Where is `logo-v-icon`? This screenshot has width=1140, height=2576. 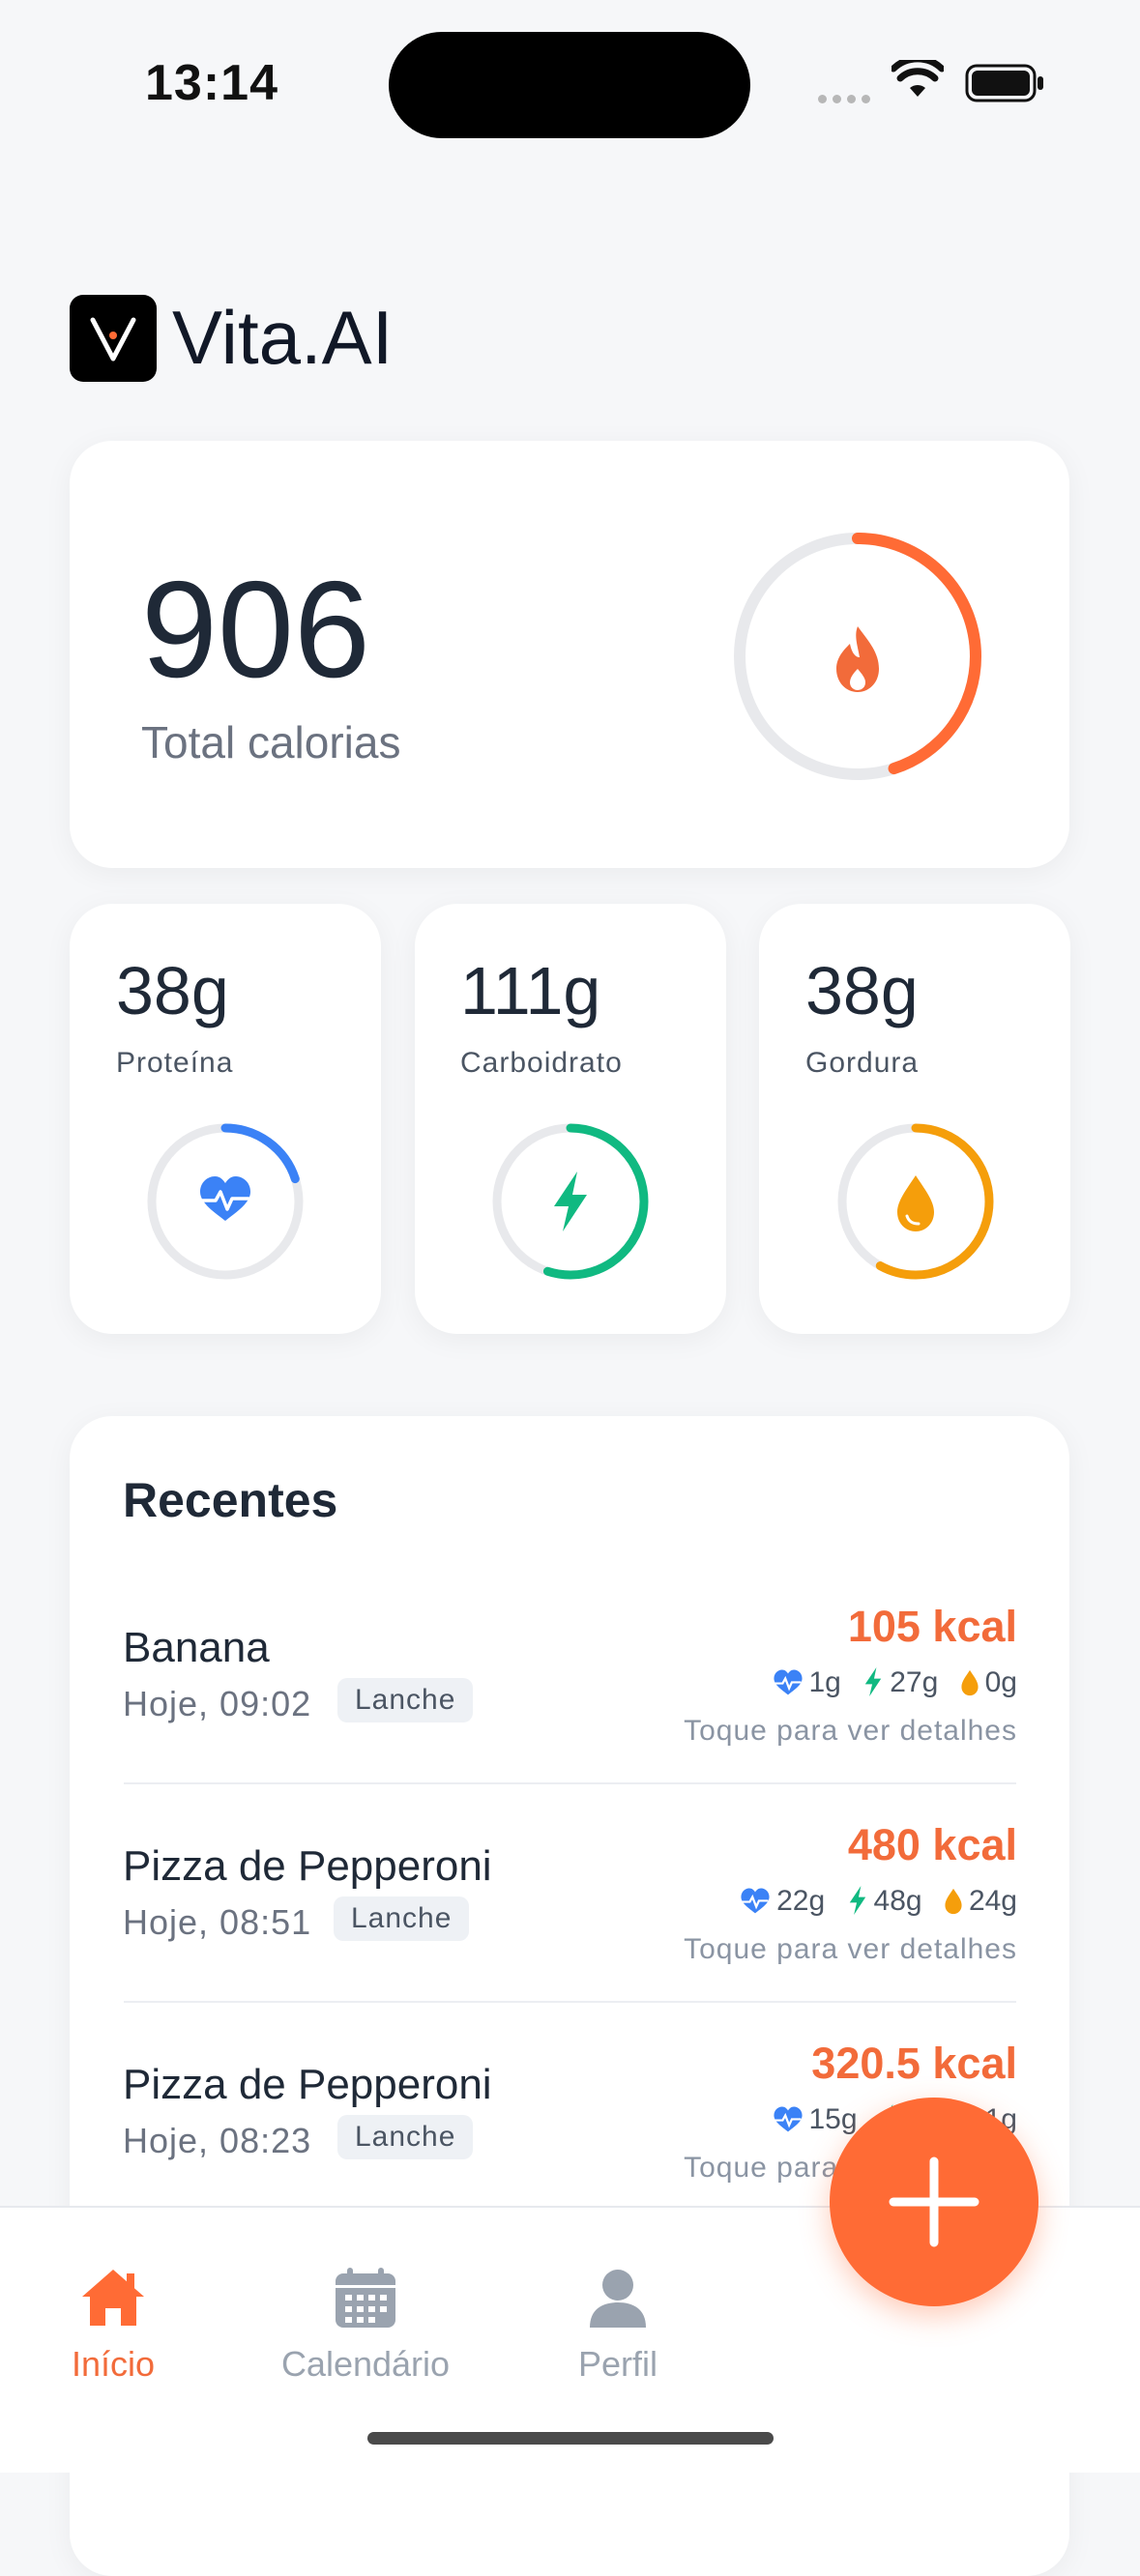
logo-v-icon is located at coordinates (113, 339).